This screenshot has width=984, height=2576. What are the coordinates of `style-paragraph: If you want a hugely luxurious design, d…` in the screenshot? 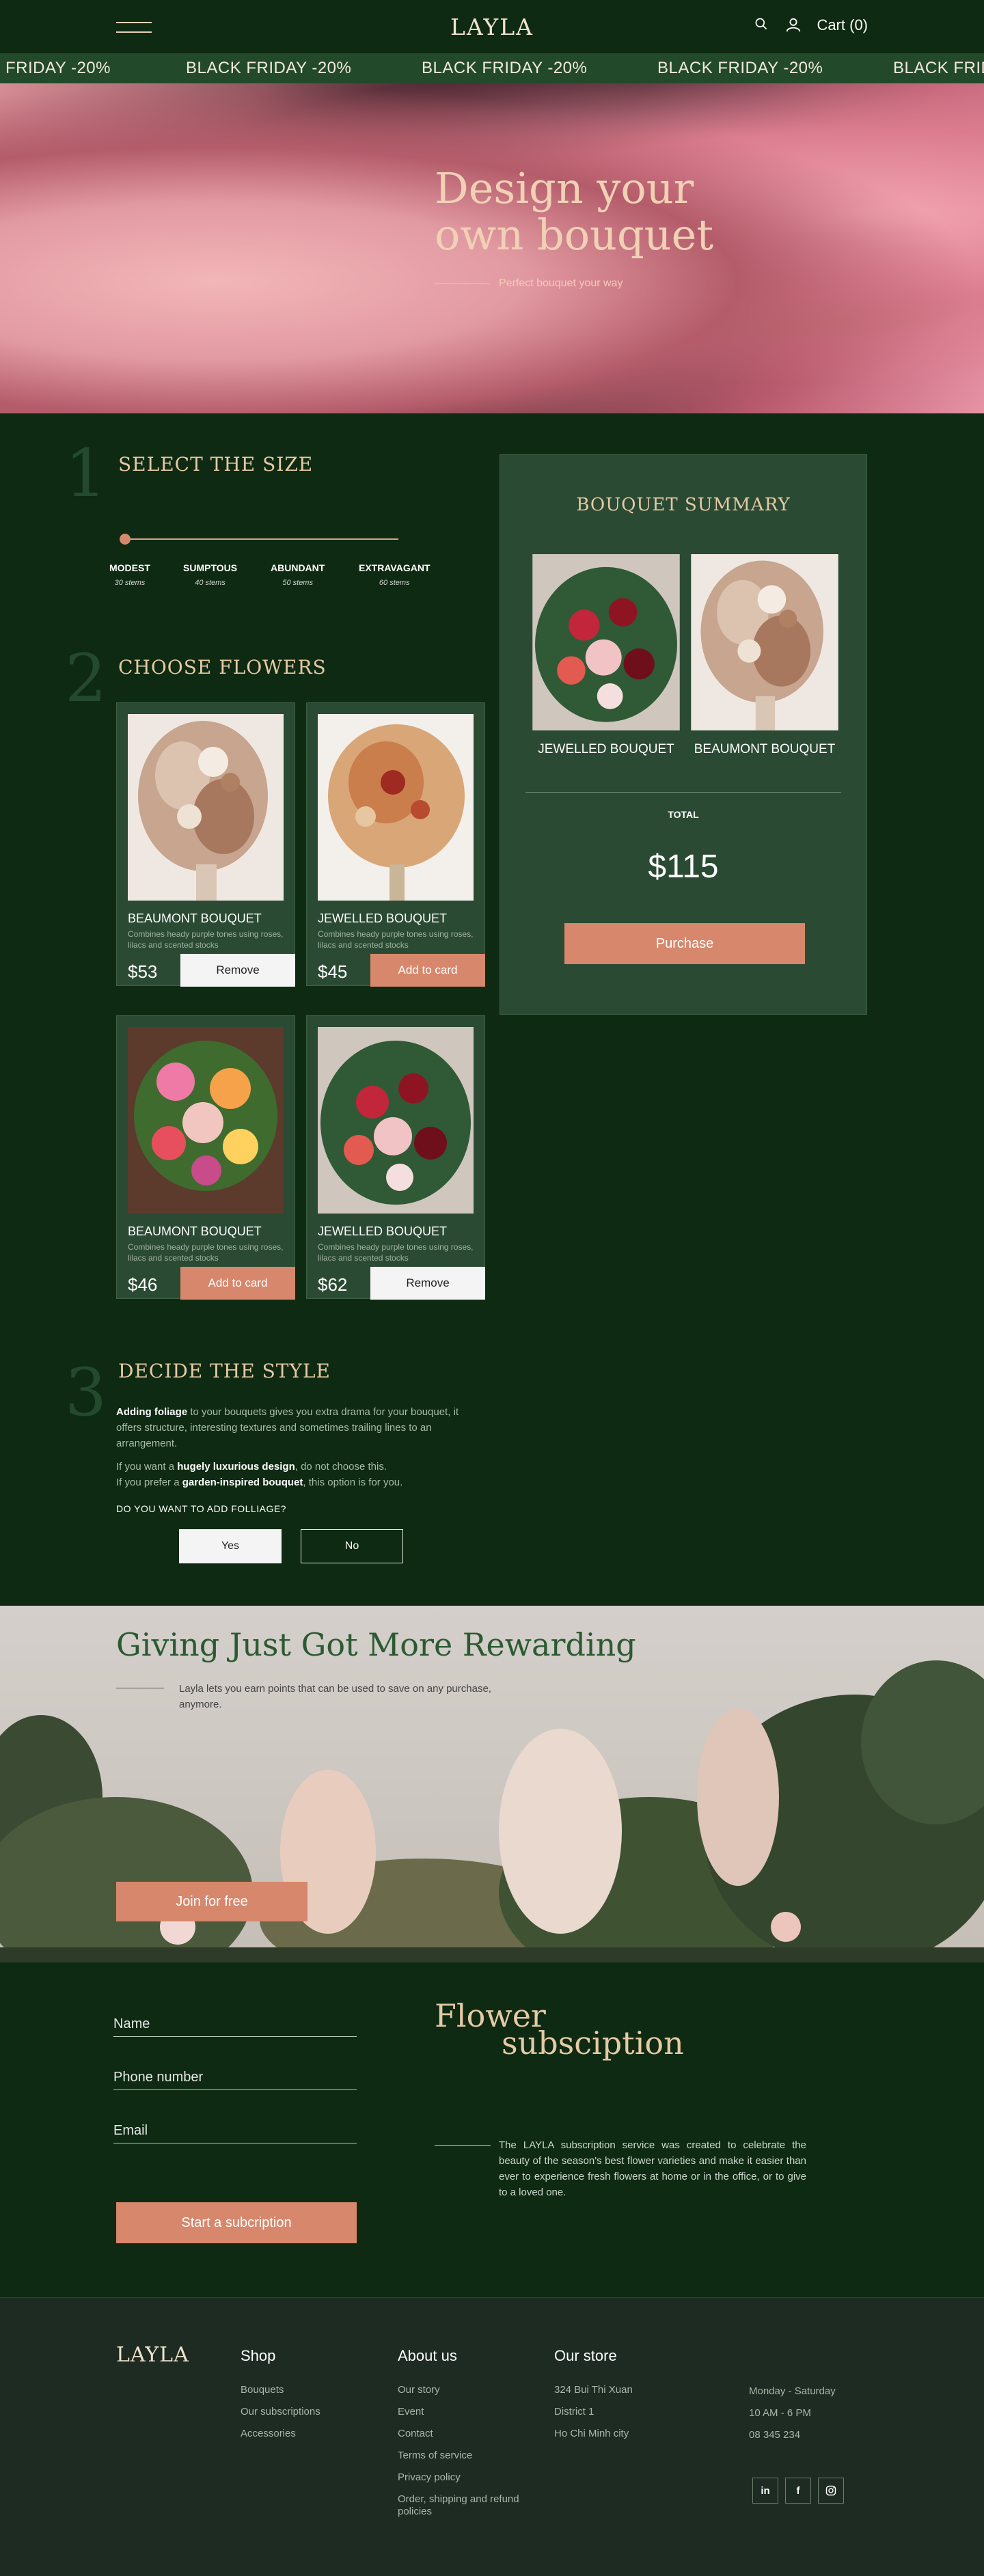 It's located at (300, 1475).